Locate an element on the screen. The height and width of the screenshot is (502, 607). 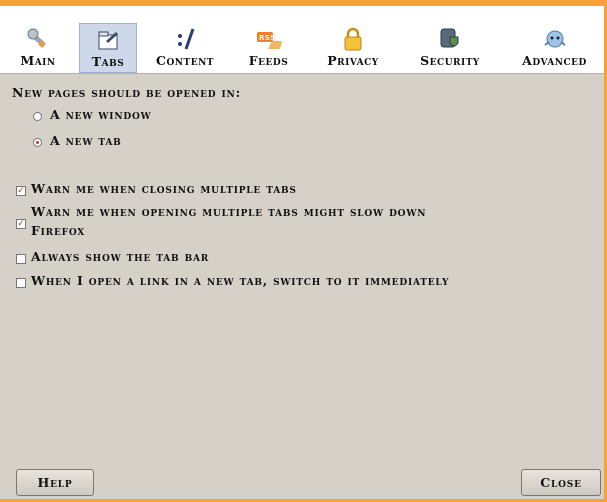
toolbar-main: Main is located at coordinates (38, 48).